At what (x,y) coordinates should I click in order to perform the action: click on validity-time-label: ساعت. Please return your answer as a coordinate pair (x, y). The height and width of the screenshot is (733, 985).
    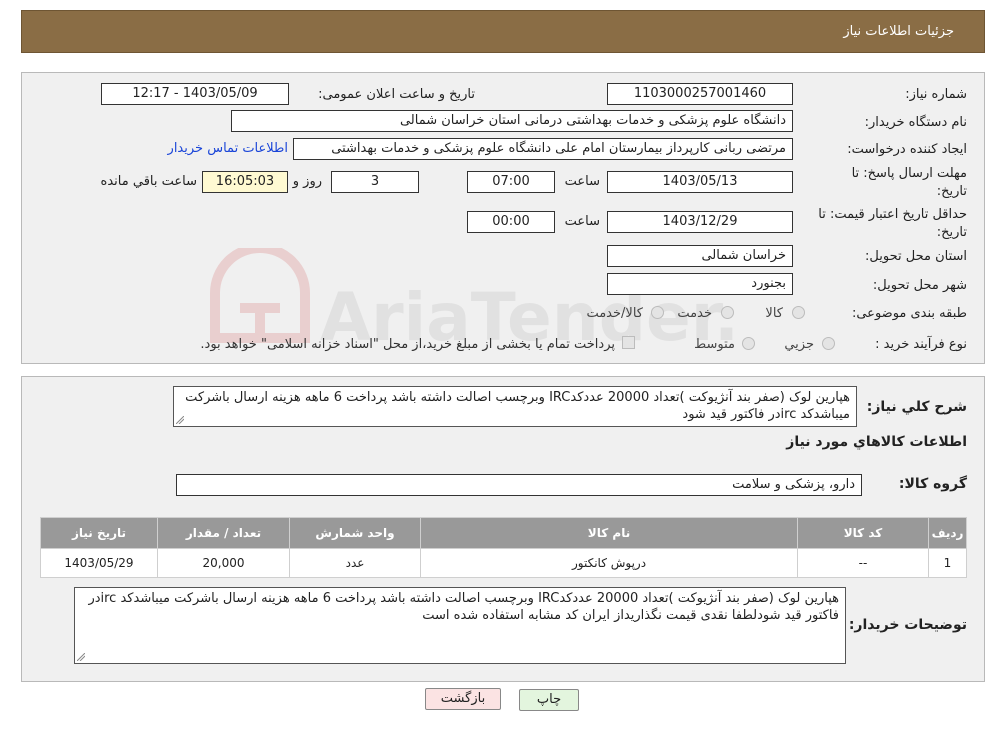
    Looking at the image, I should click on (582, 221).